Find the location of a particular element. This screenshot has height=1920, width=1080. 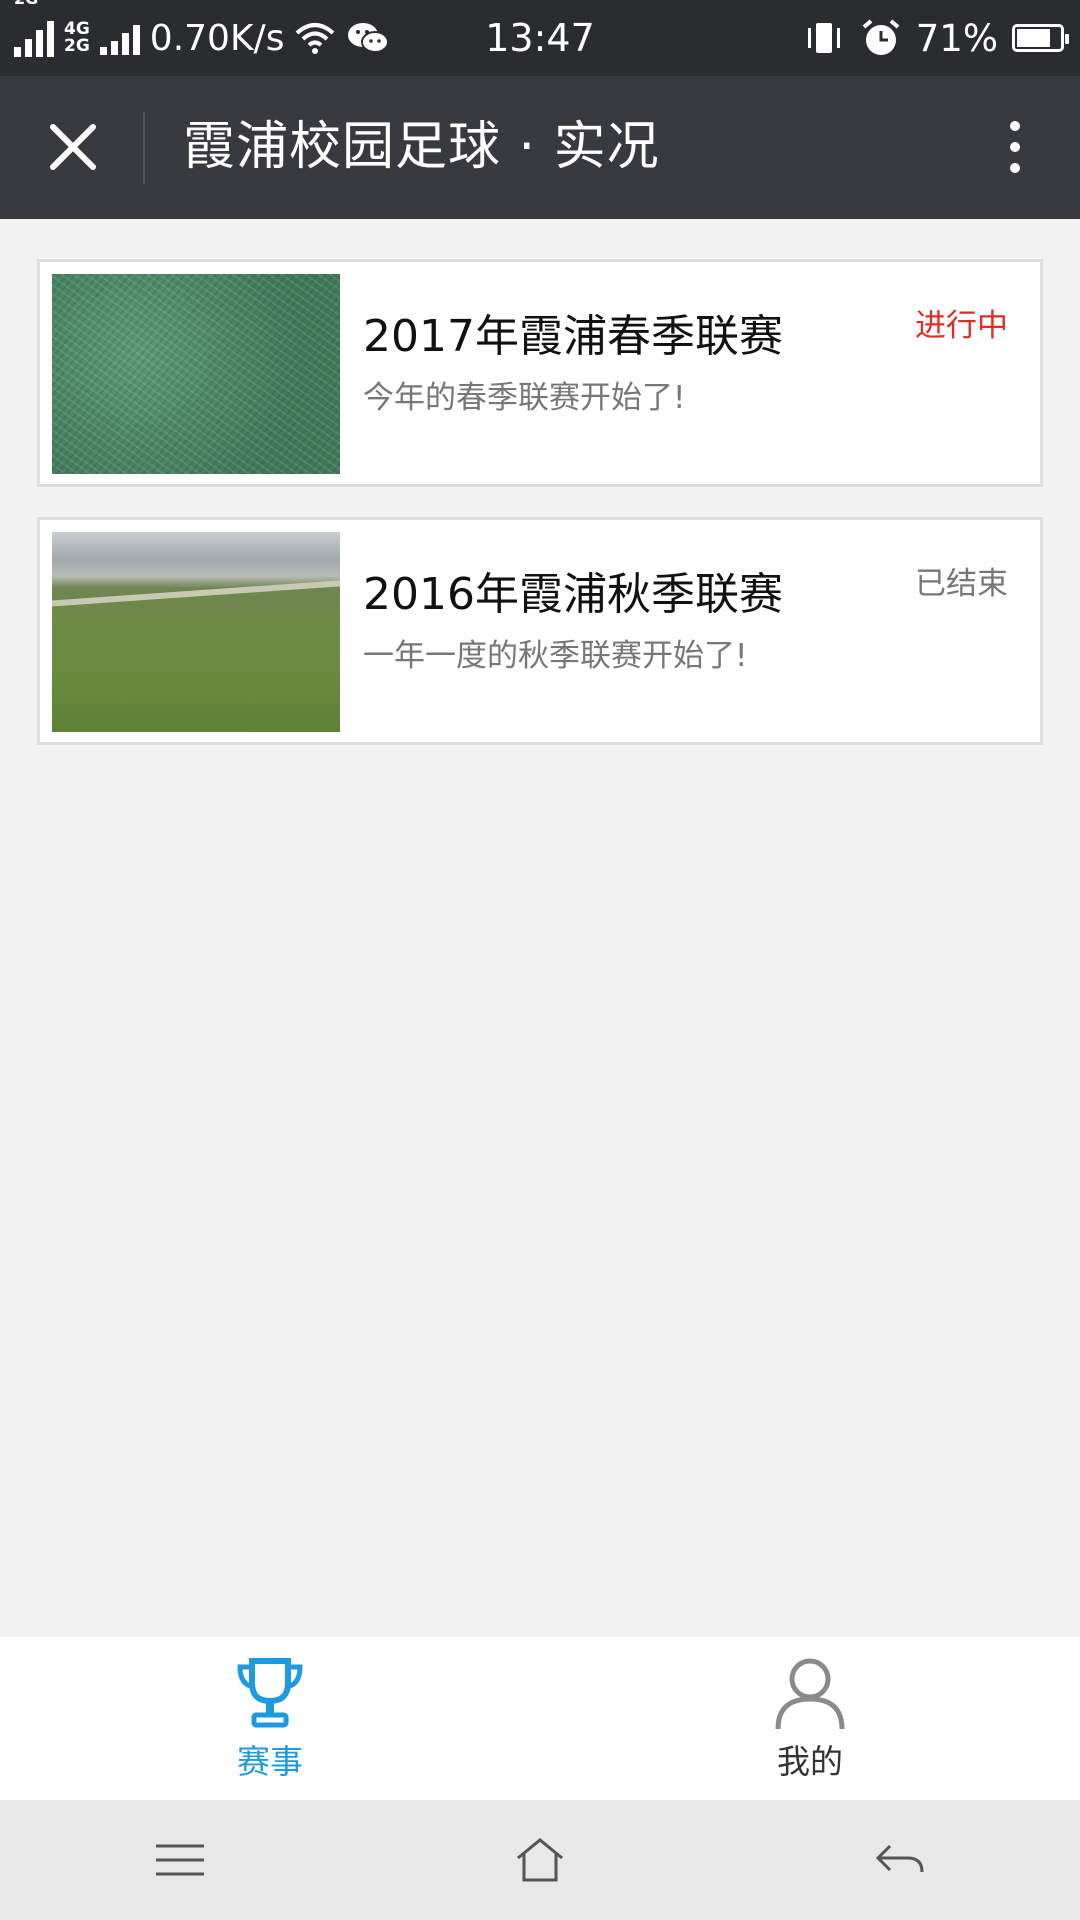

signal-dots-icon is located at coordinates (119, 38).